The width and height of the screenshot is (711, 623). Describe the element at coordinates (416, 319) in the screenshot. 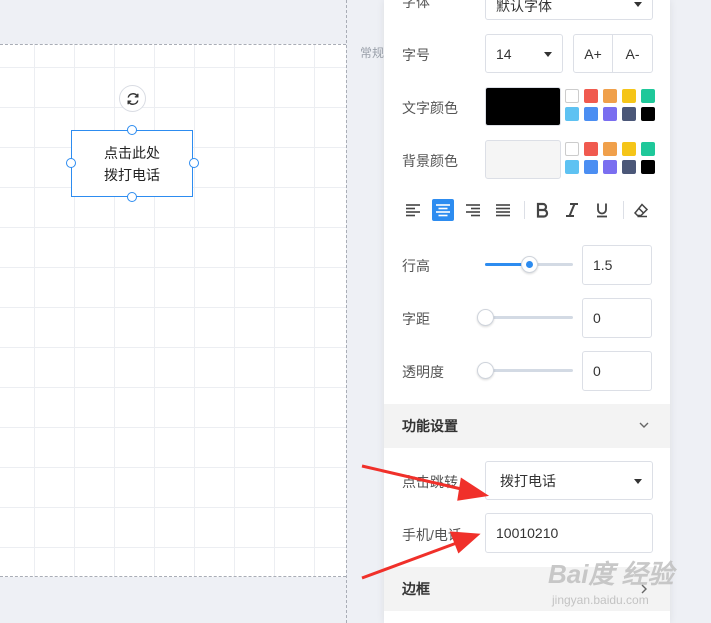

I see `letter-spacing-label: 字距` at that location.